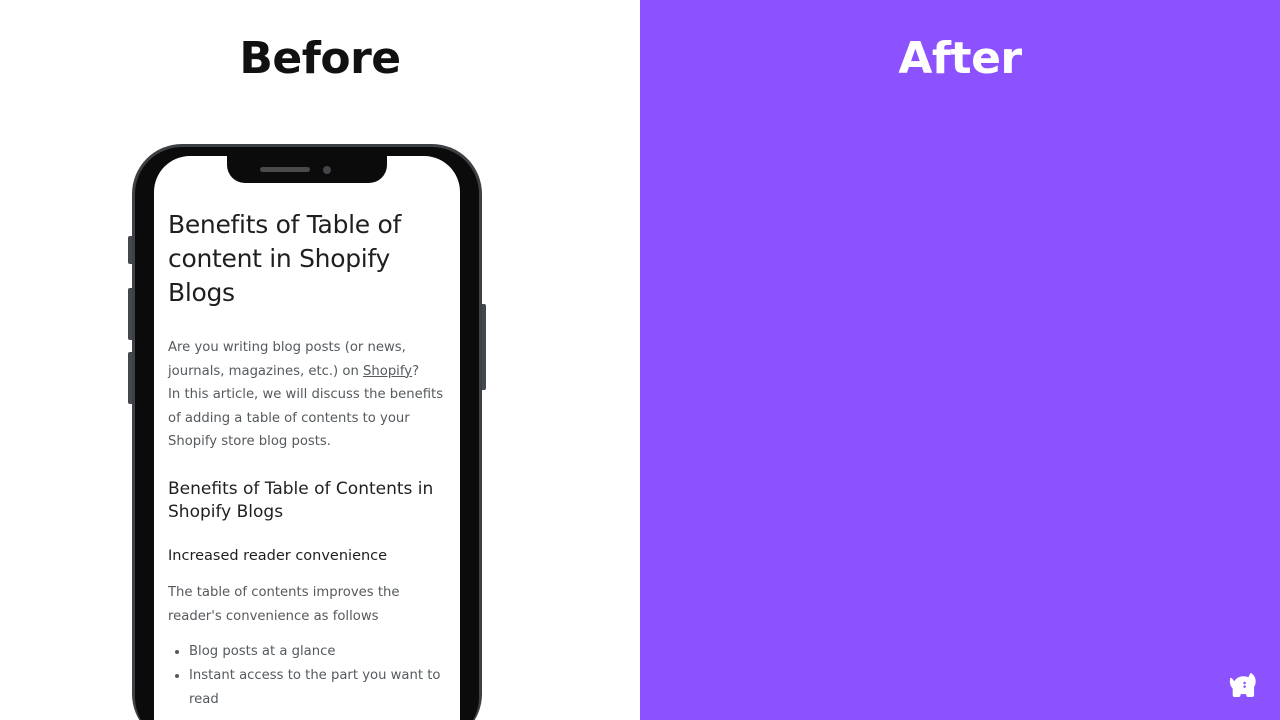  Describe the element at coordinates (309, 652) in the screenshot. I see `list-item: Blog posts at a glance` at that location.